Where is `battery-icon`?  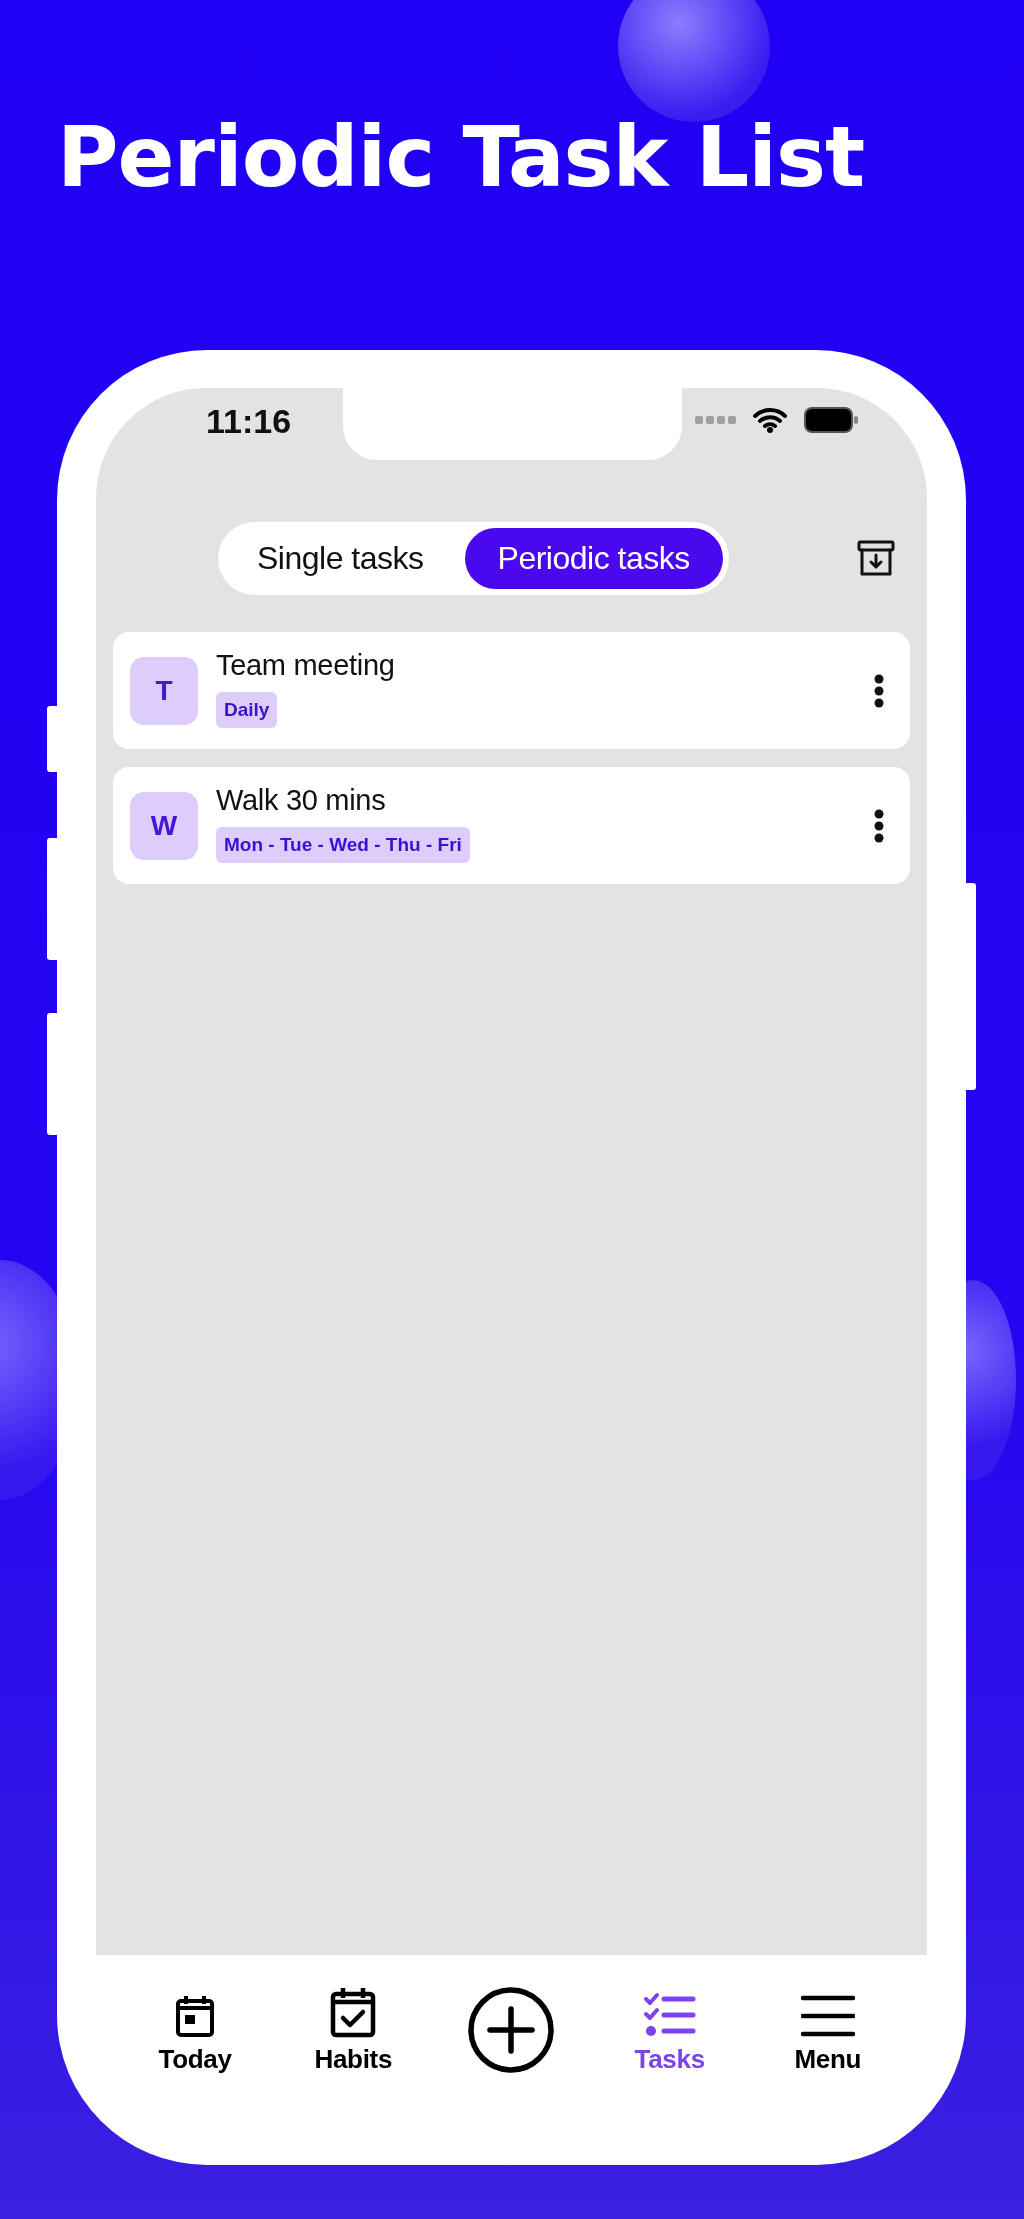
battery-icon is located at coordinates (831, 420).